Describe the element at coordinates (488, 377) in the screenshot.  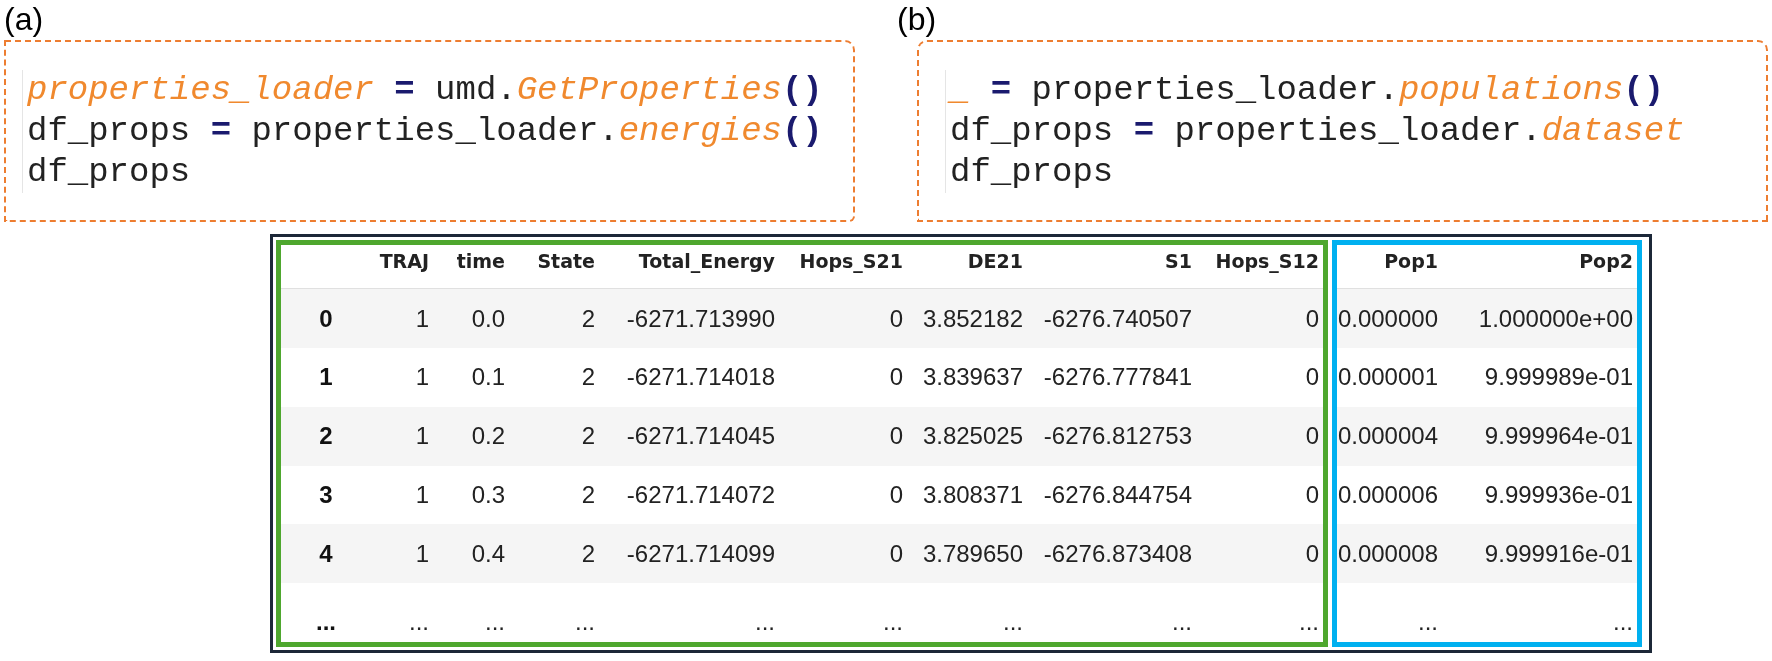
I see `table-cell-text: 0.1` at that location.